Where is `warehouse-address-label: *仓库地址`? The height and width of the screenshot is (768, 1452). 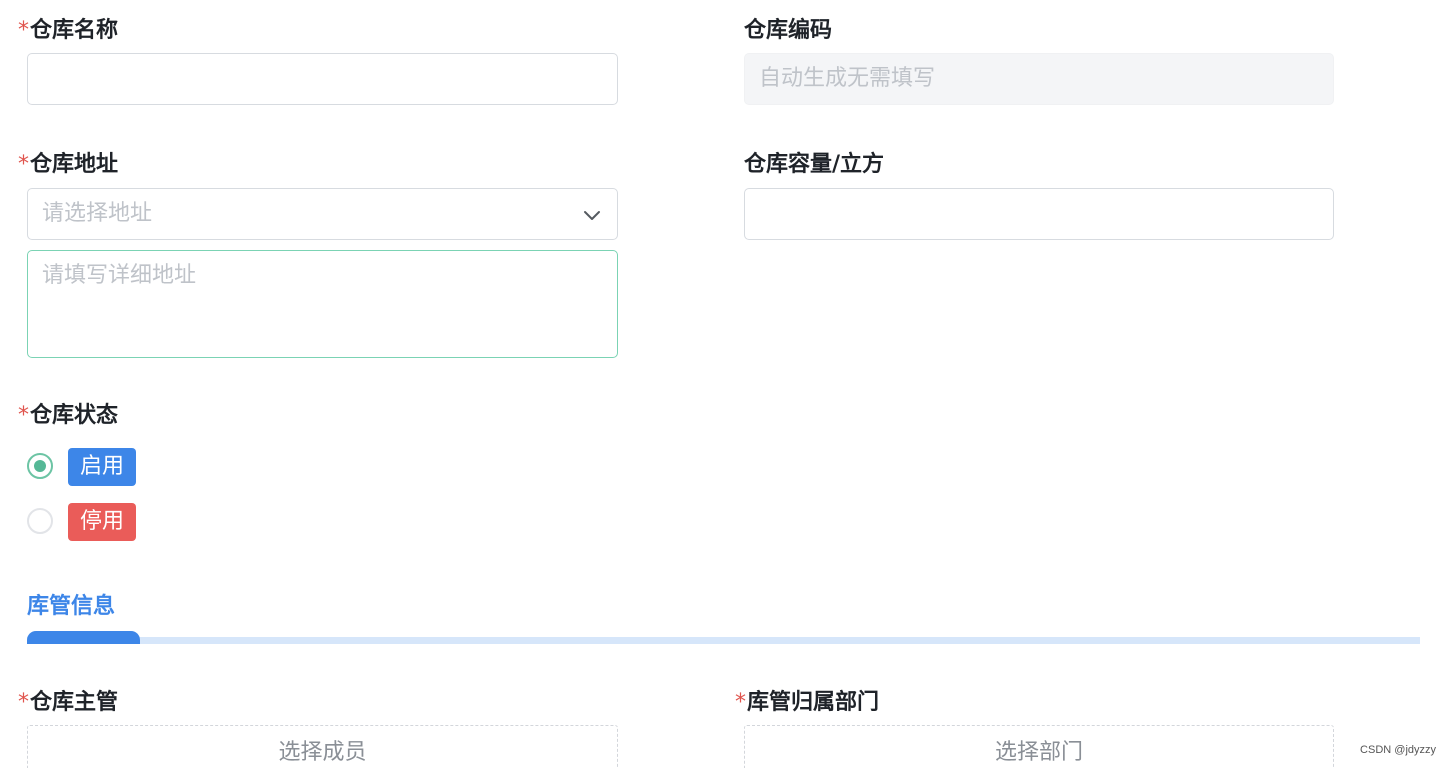
warehouse-address-label: *仓库地址 is located at coordinates (68, 165).